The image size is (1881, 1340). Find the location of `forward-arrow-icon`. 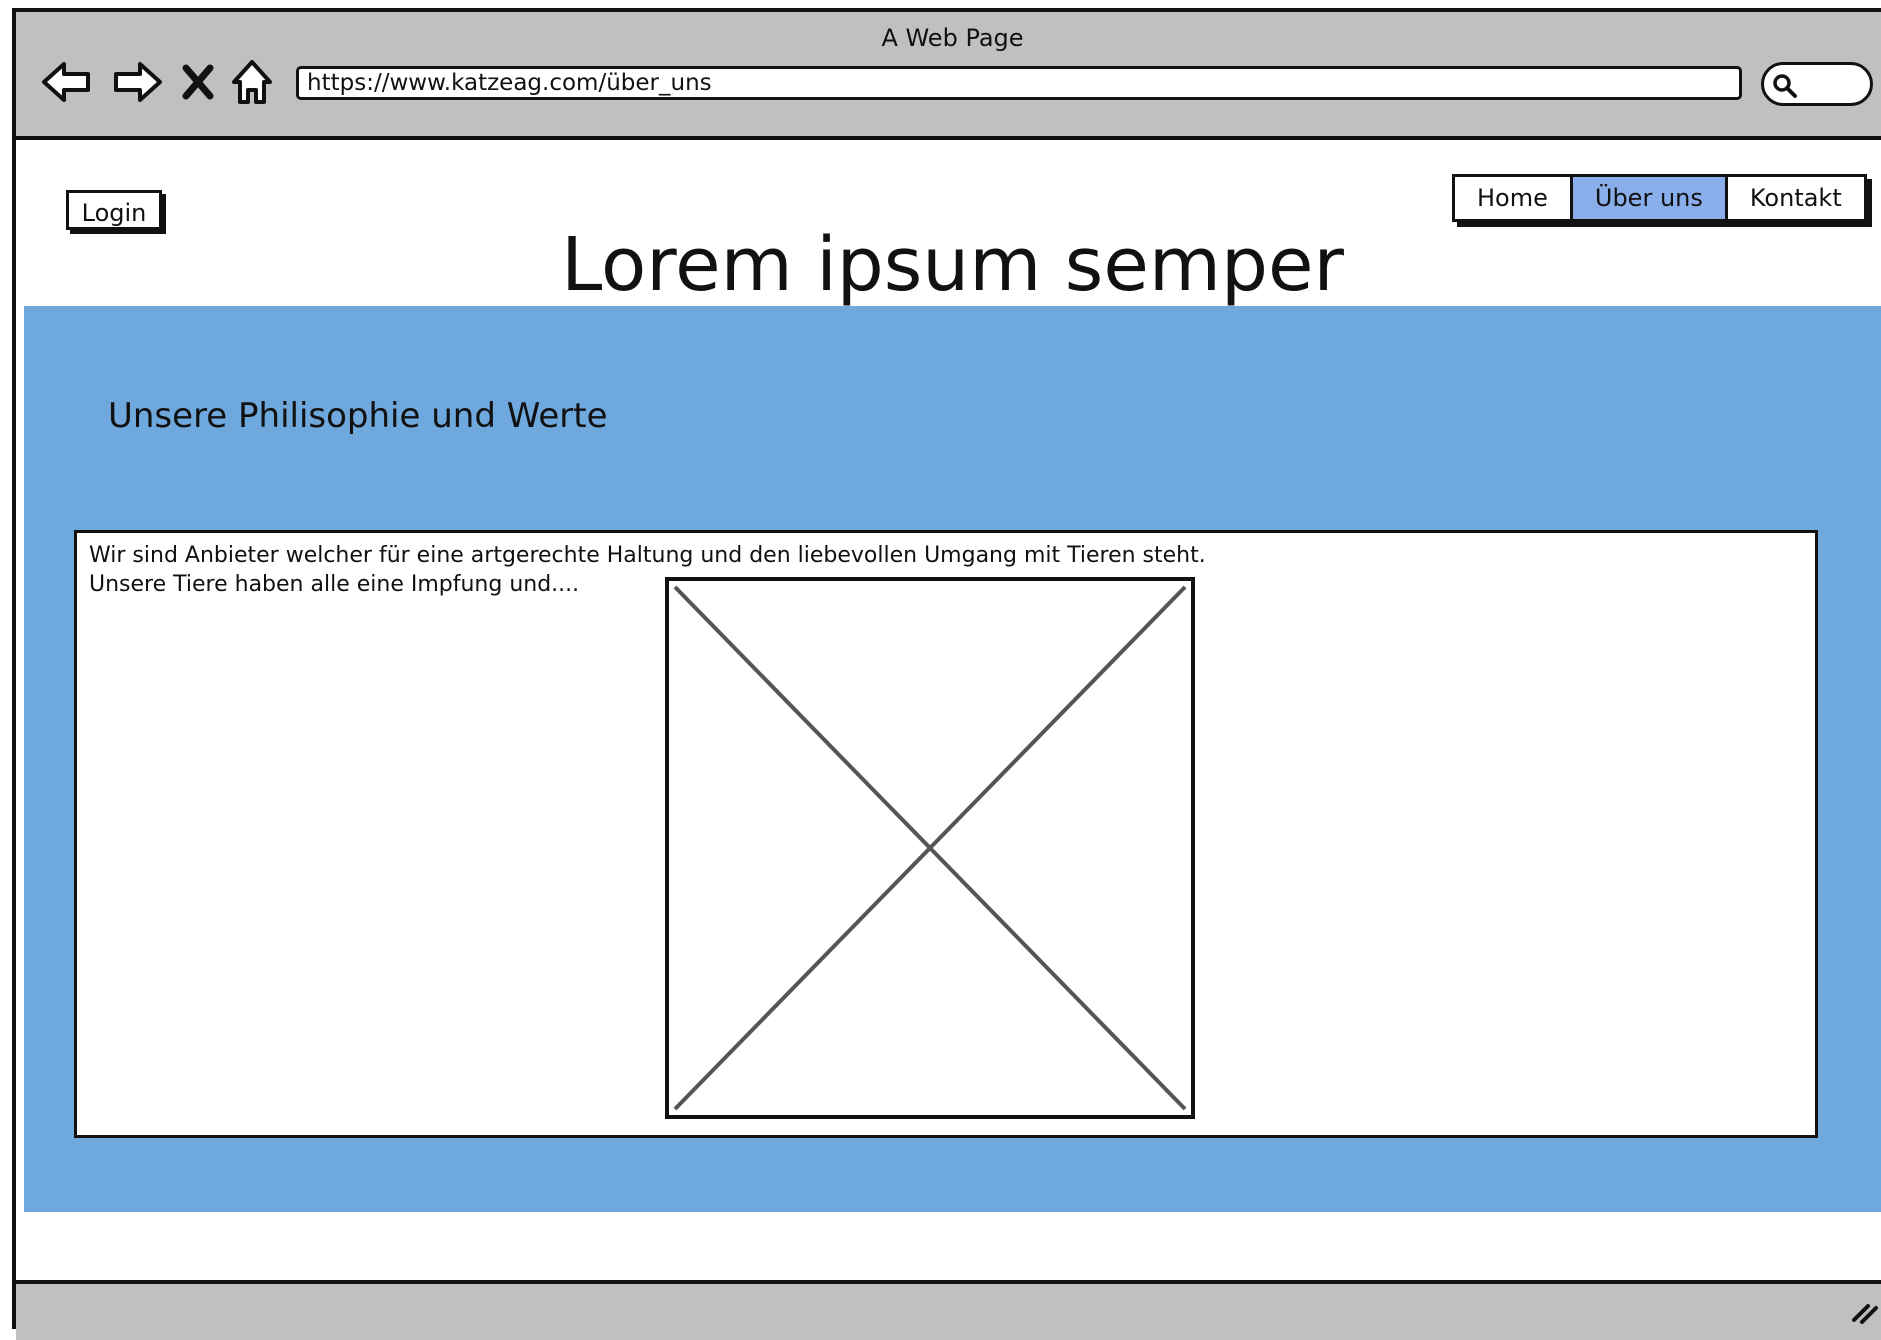

forward-arrow-icon is located at coordinates (137, 82).